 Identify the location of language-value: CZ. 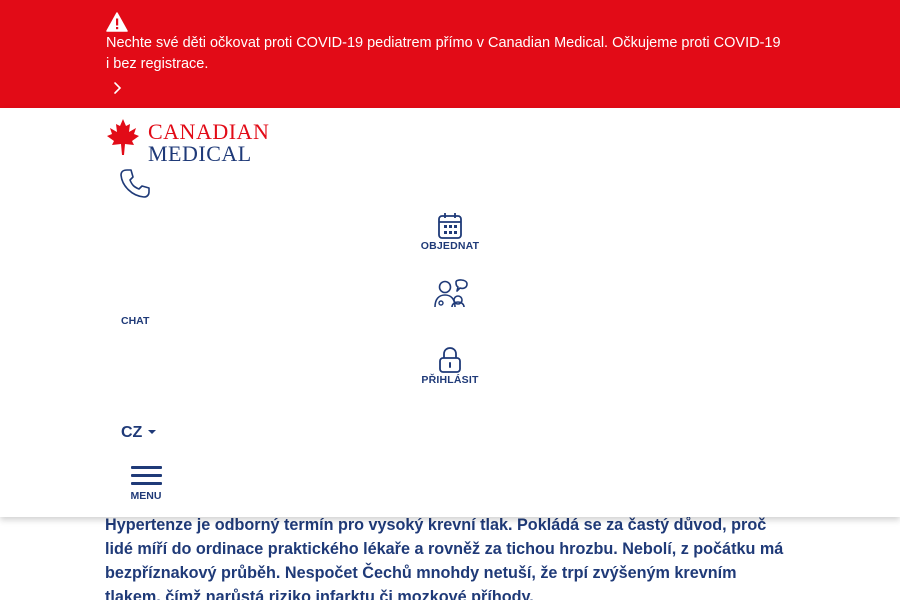
(132, 432).